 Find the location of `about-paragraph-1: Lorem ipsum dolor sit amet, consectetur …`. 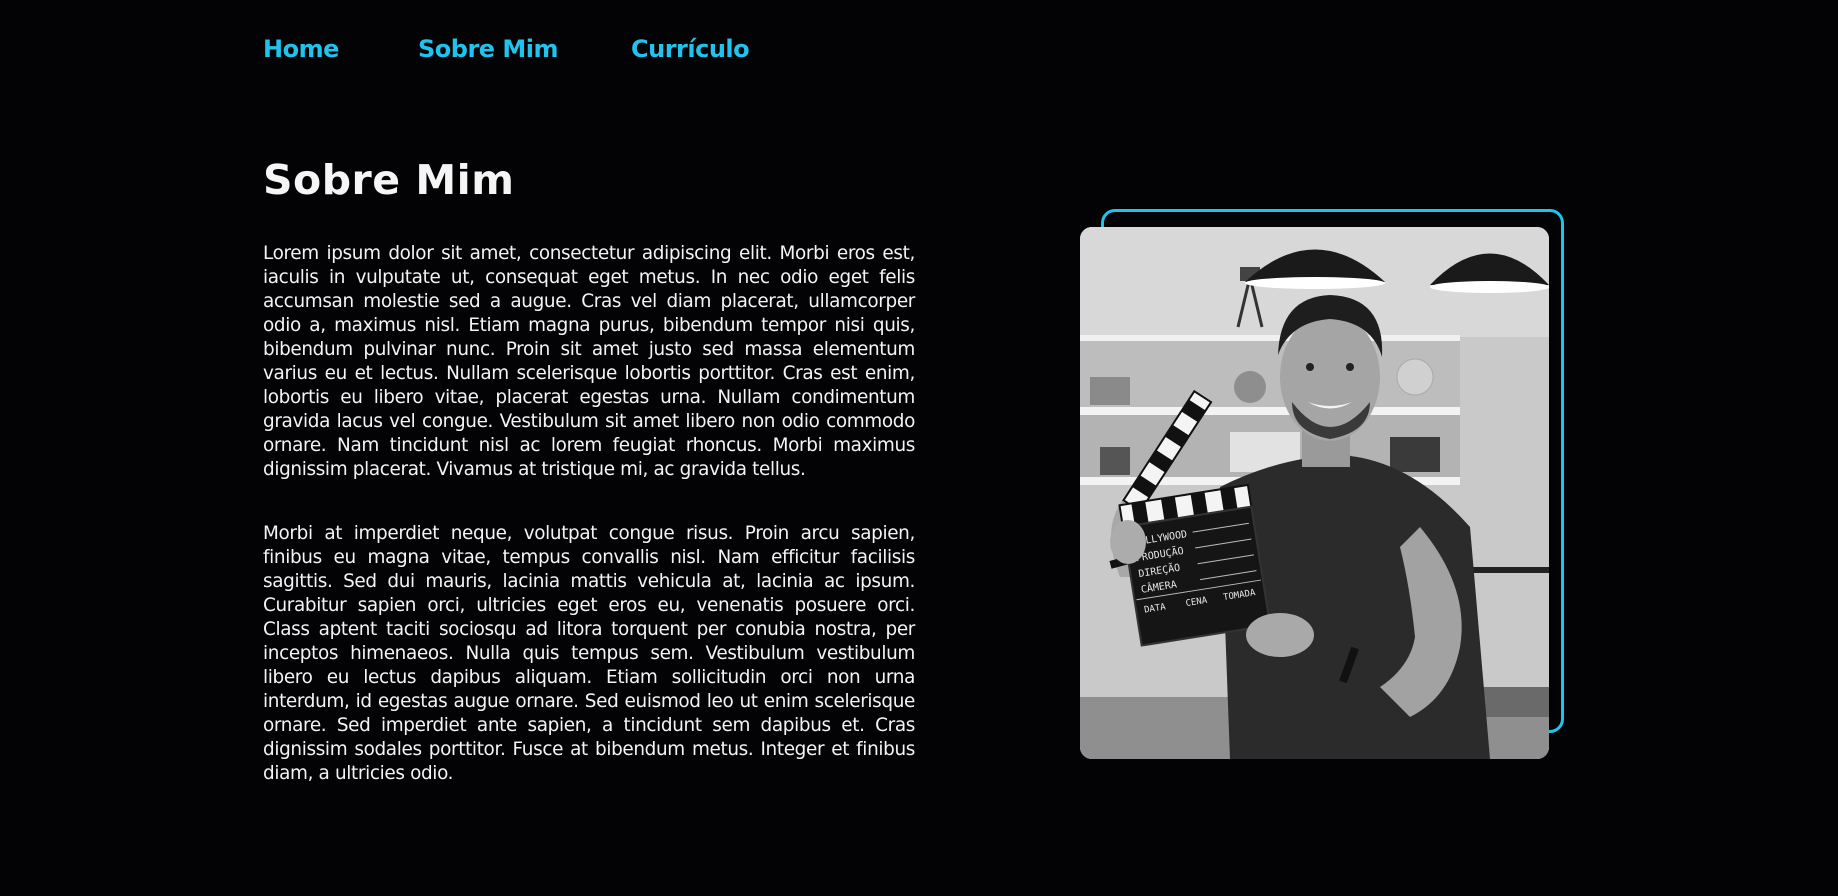

about-paragraph-1: Lorem ipsum dolor sit amet, consectetur … is located at coordinates (589, 361).